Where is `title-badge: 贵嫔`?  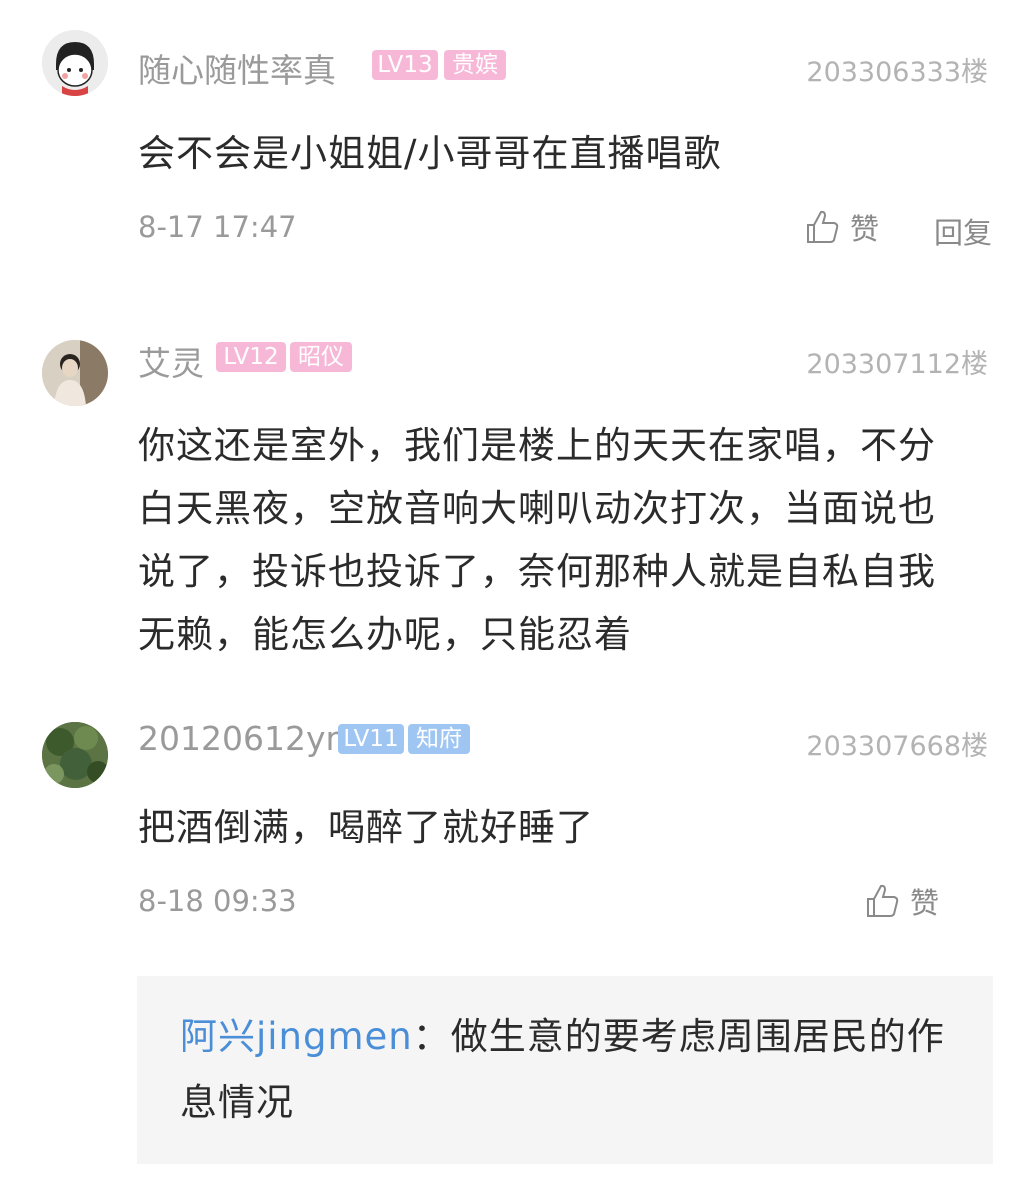 title-badge: 贵嫔 is located at coordinates (475, 65).